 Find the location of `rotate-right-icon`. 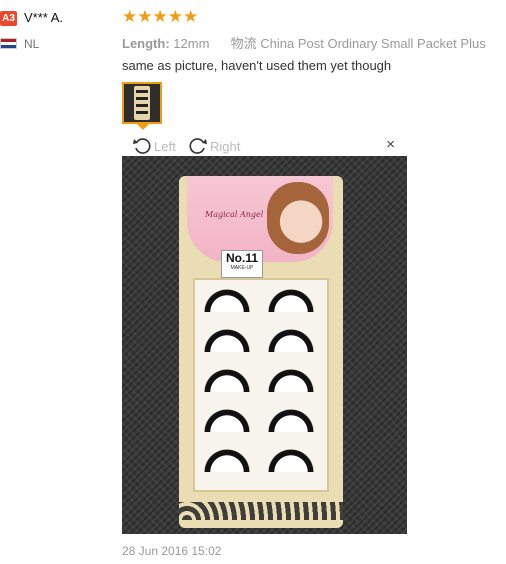

rotate-right-icon is located at coordinates (198, 146).